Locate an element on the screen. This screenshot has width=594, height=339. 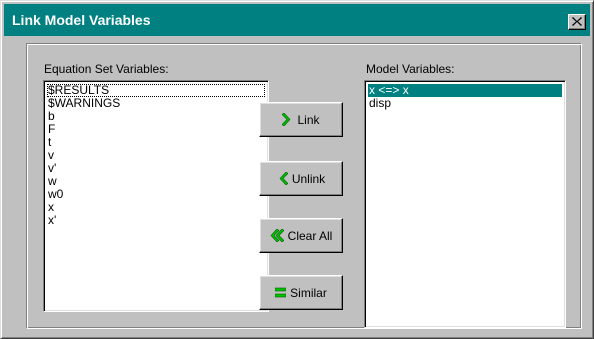
chevron-left-icon is located at coordinates (282, 178).